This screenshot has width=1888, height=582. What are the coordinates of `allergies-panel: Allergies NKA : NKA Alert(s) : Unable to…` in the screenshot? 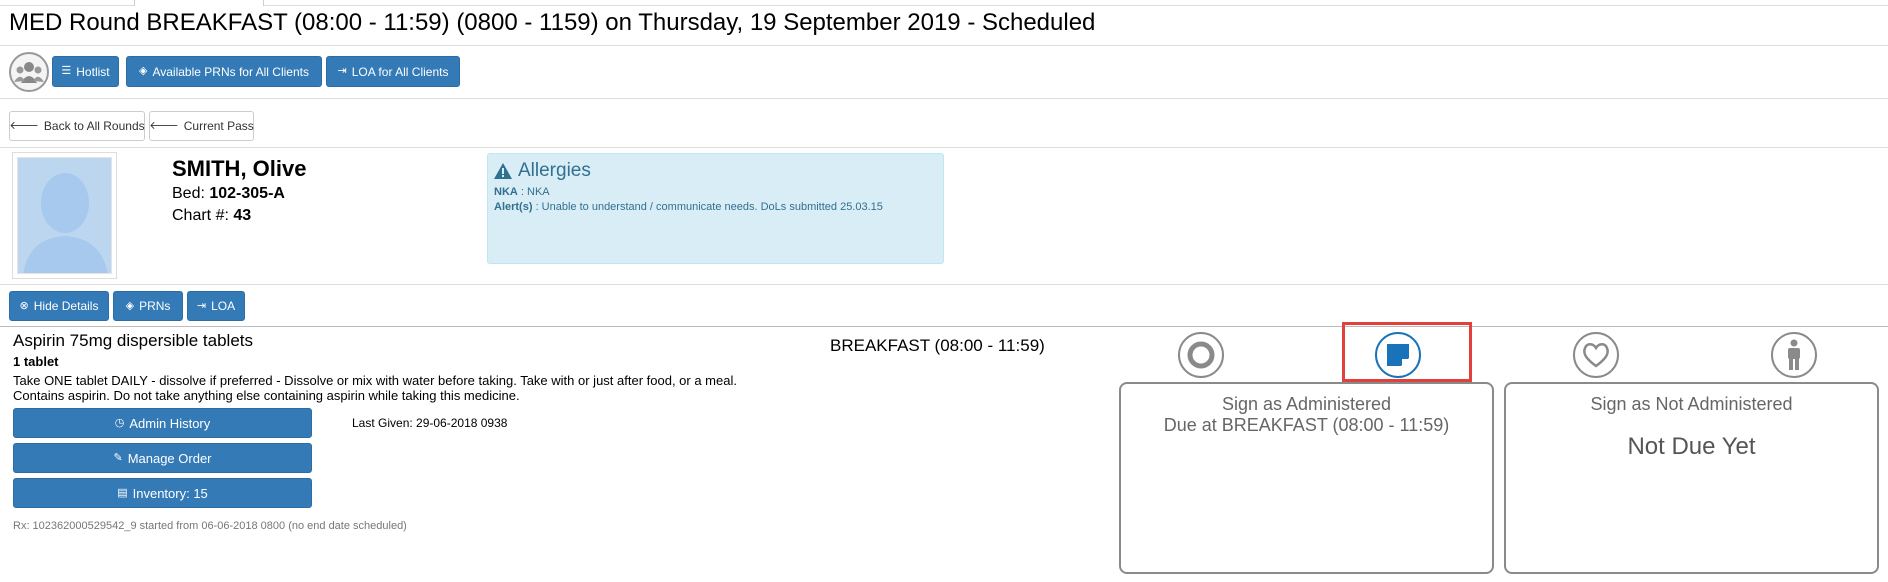 It's located at (715, 208).